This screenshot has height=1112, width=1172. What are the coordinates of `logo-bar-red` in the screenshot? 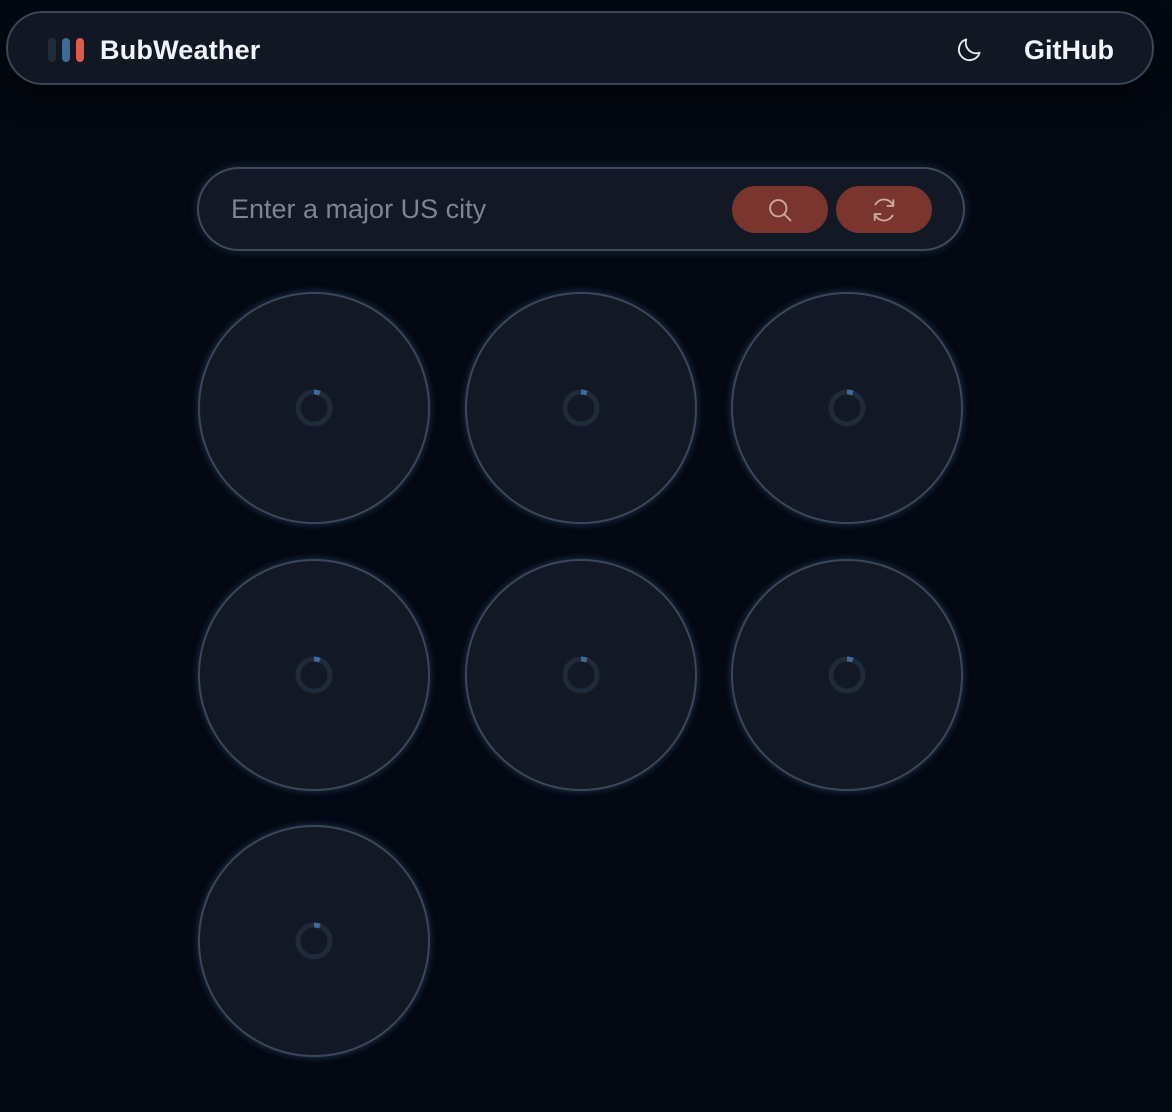 It's located at (80, 50).